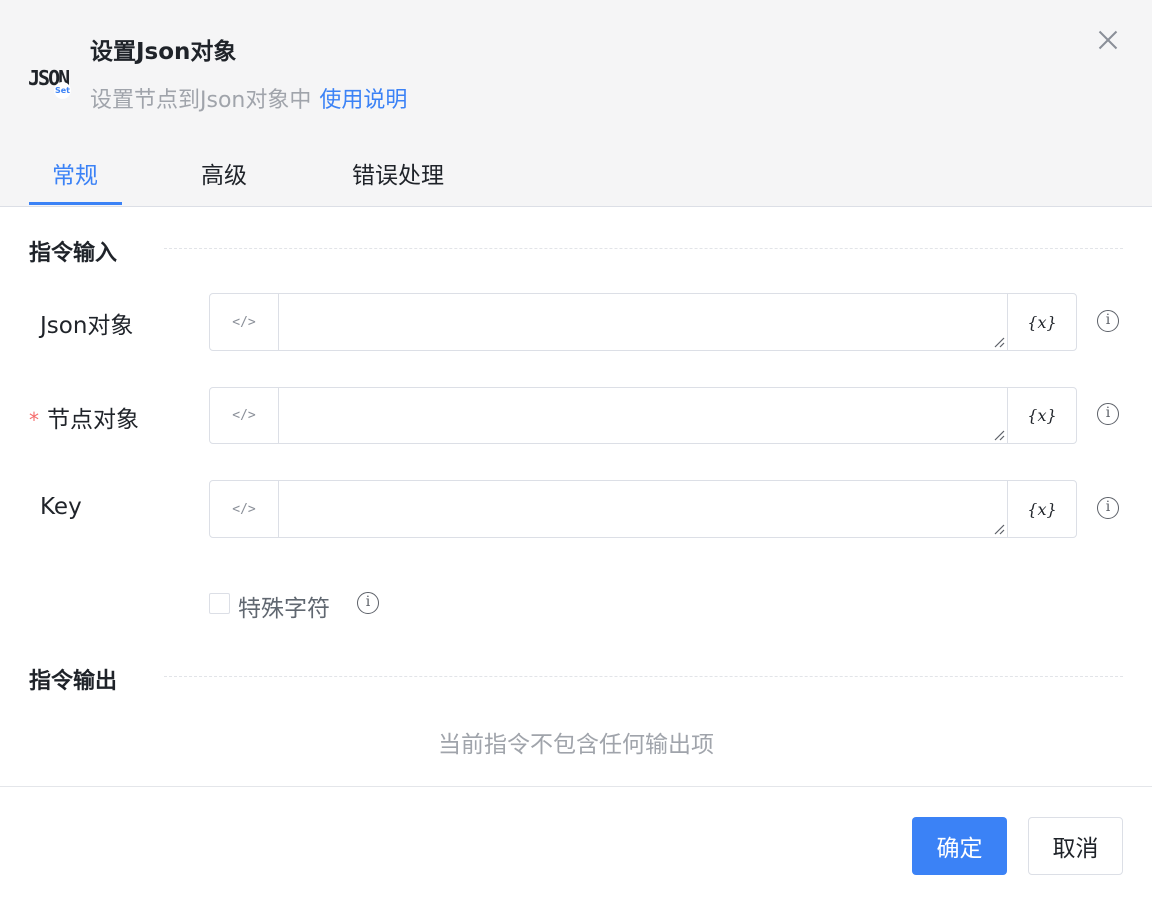 The image size is (1152, 904). I want to click on node-object-field: </> {x}, so click(643, 415).